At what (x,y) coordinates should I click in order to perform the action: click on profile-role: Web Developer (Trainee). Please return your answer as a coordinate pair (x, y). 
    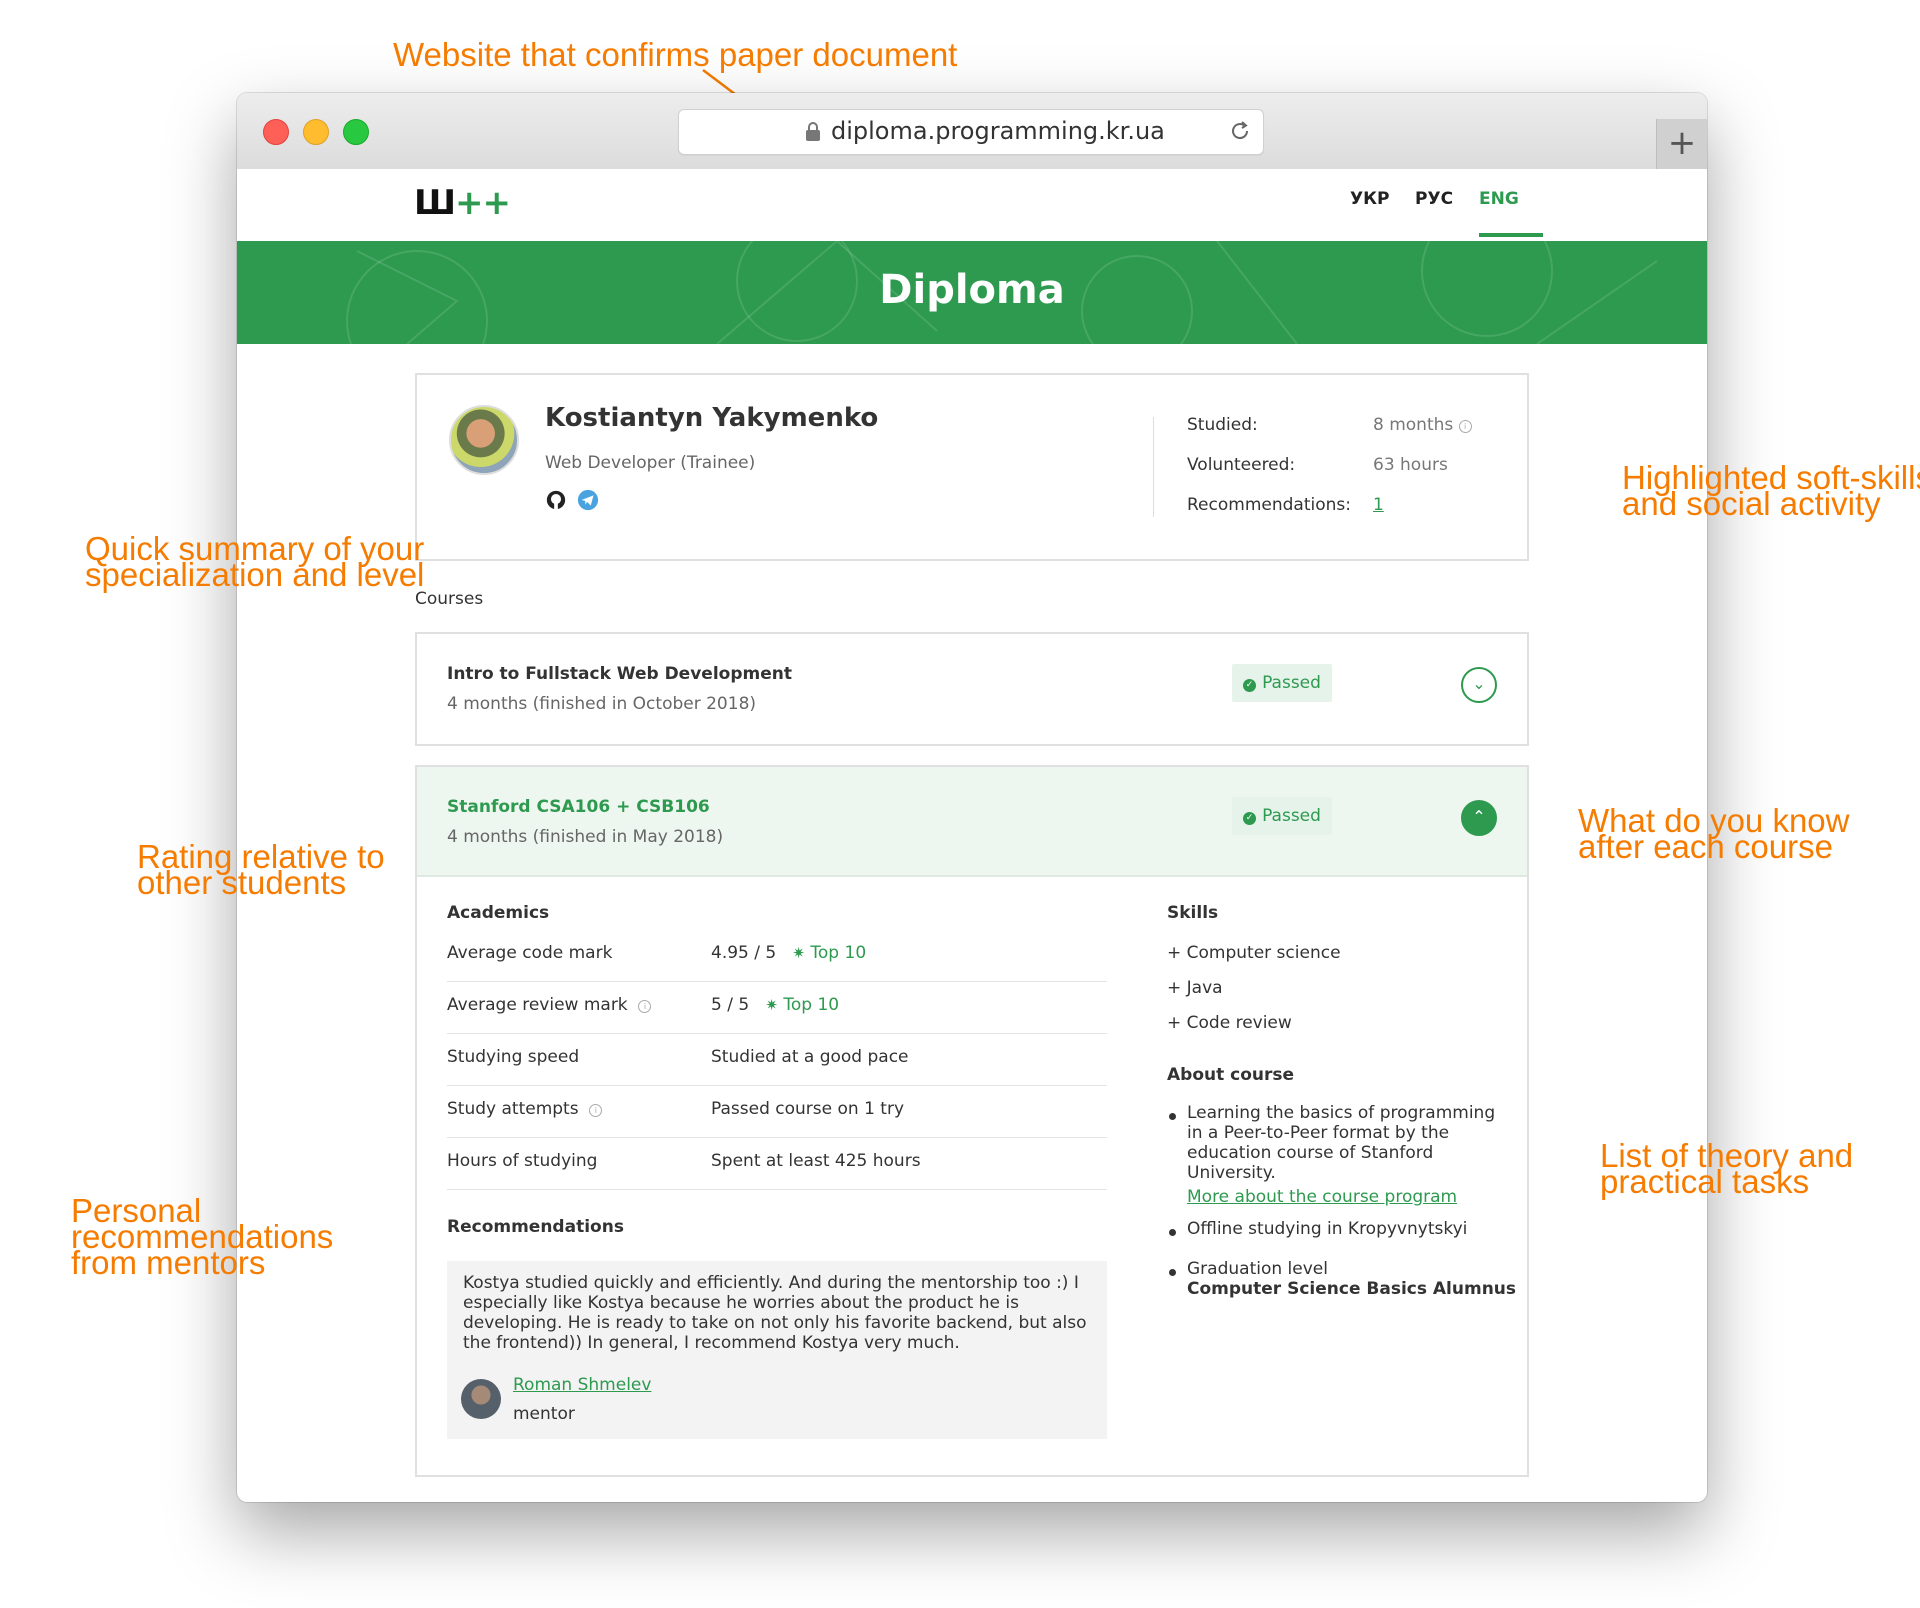
    Looking at the image, I should click on (650, 463).